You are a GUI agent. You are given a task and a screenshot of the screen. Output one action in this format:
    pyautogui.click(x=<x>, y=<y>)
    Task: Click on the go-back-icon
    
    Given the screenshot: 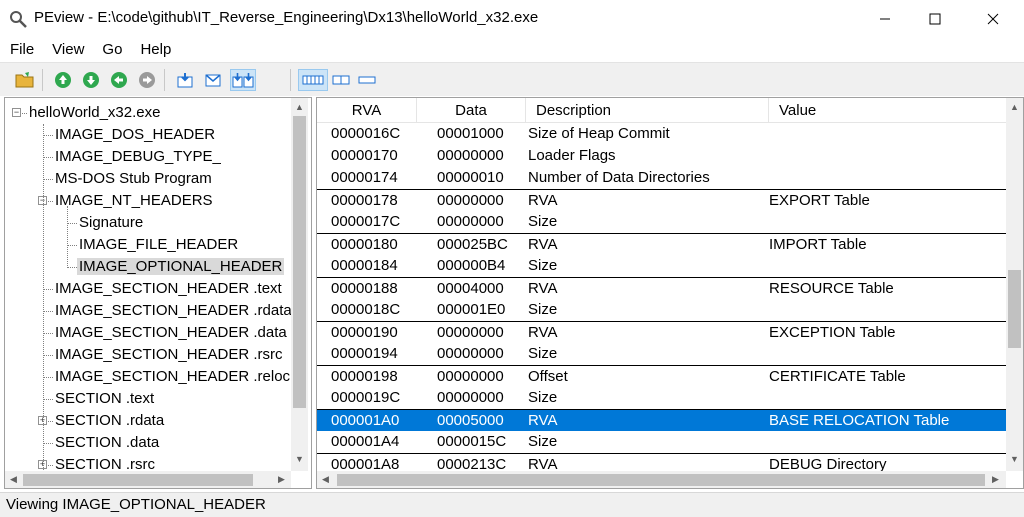 What is the action you would take?
    pyautogui.click(x=119, y=80)
    